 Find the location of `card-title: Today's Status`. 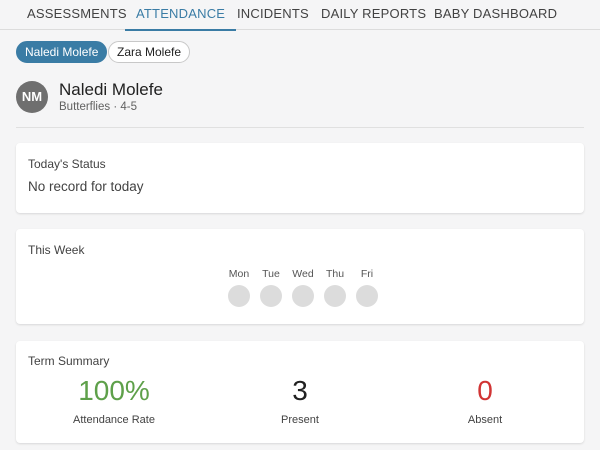

card-title: Today's Status is located at coordinates (67, 164).